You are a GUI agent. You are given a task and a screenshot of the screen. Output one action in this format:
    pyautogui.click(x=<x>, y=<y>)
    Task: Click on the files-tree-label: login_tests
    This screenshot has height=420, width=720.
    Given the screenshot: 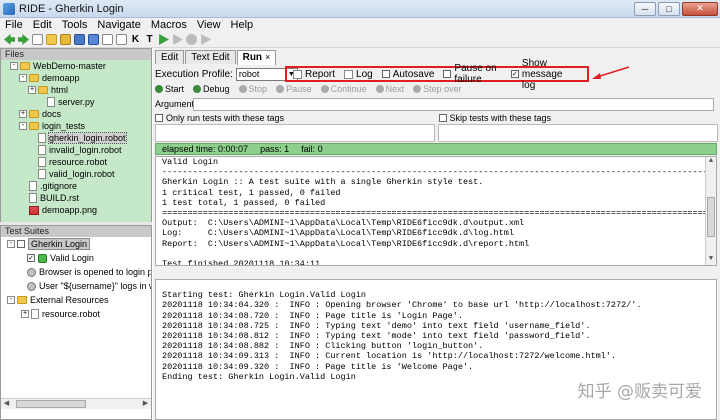 What is the action you would take?
    pyautogui.click(x=63, y=126)
    